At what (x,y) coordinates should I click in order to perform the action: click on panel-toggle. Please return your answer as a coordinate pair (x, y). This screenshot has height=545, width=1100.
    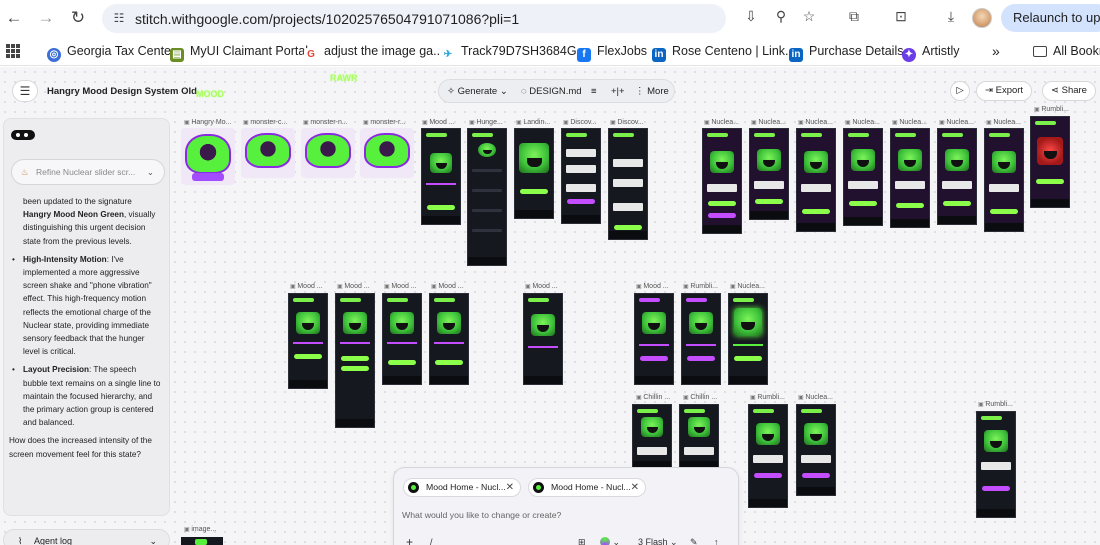
    Looking at the image, I should click on (23, 135).